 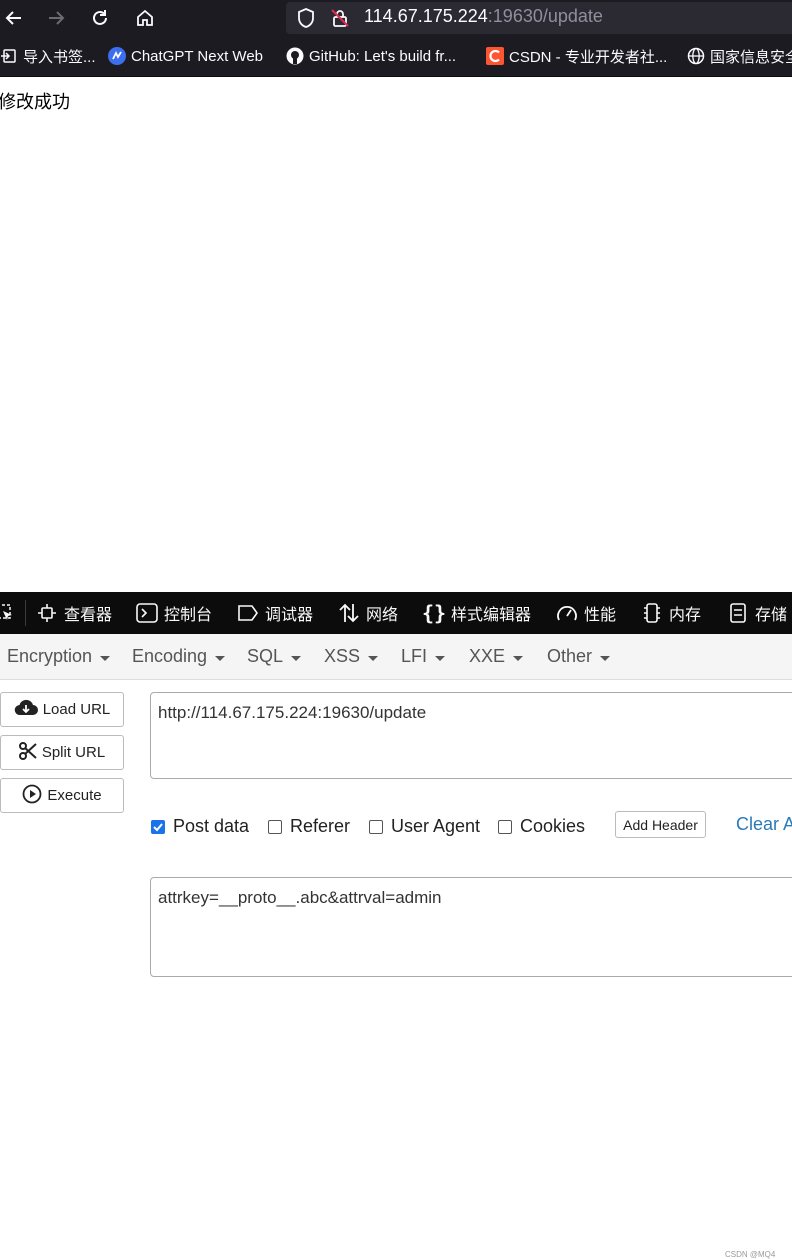 I want to click on picker-icon, so click(x=8, y=613).